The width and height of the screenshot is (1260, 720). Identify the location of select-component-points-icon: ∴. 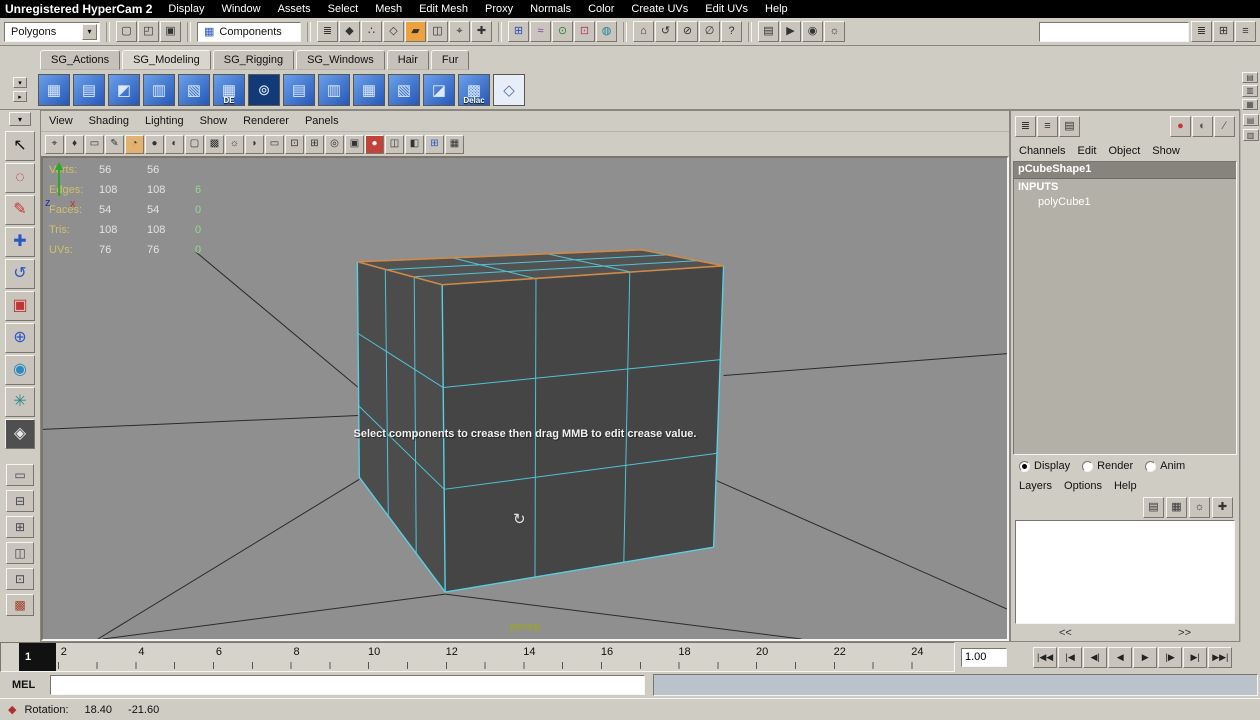
(371, 31).